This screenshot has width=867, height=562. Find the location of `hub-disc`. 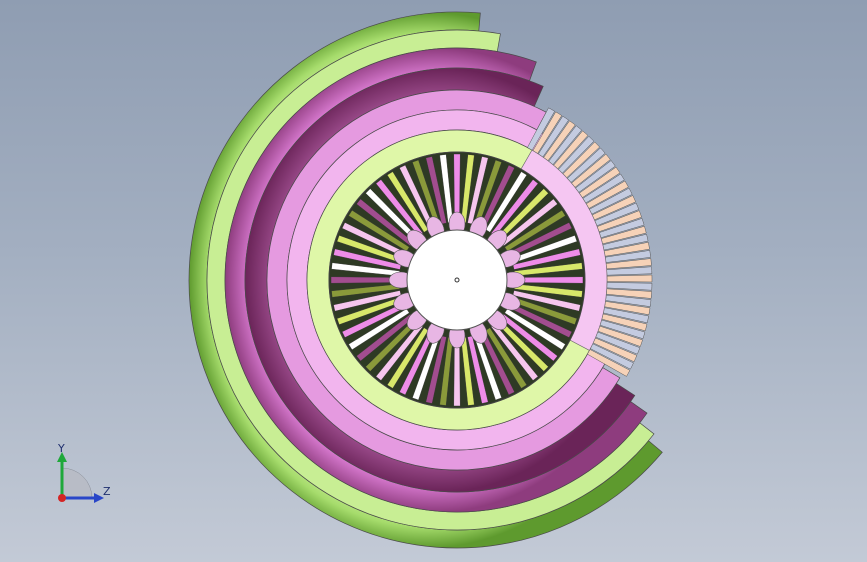

hub-disc is located at coordinates (457, 280).